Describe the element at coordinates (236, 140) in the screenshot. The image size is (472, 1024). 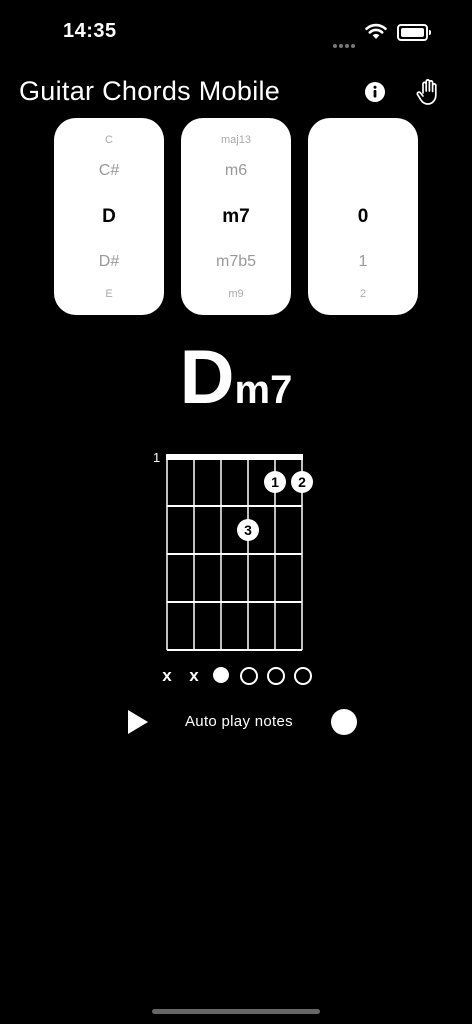
I see `picker-option: maj13` at that location.